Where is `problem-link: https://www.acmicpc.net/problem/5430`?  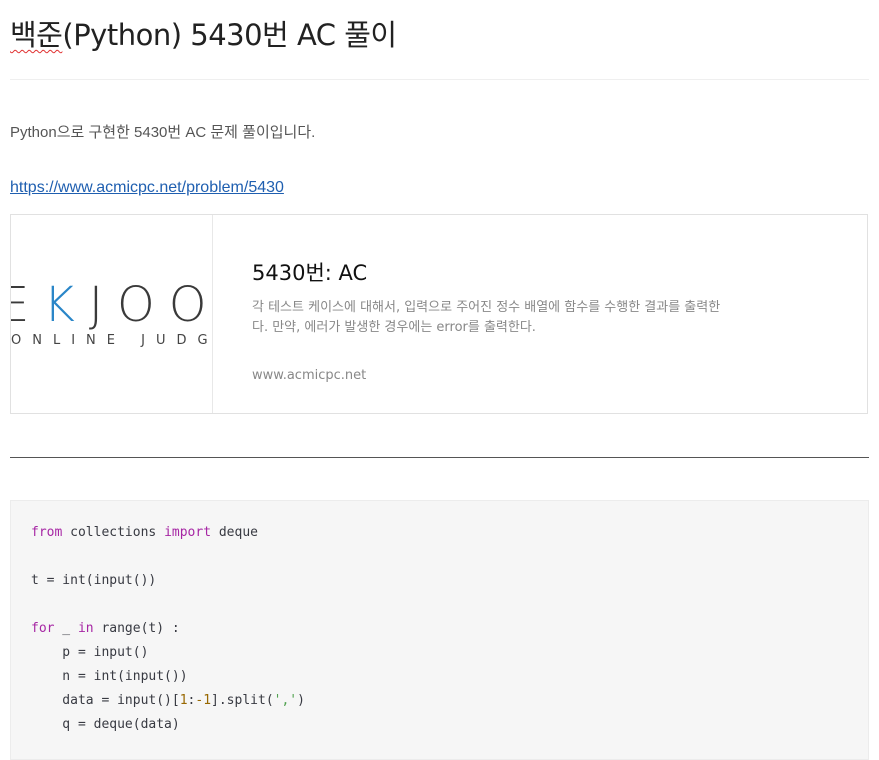 problem-link: https://www.acmicpc.net/problem/5430 is located at coordinates (147, 188).